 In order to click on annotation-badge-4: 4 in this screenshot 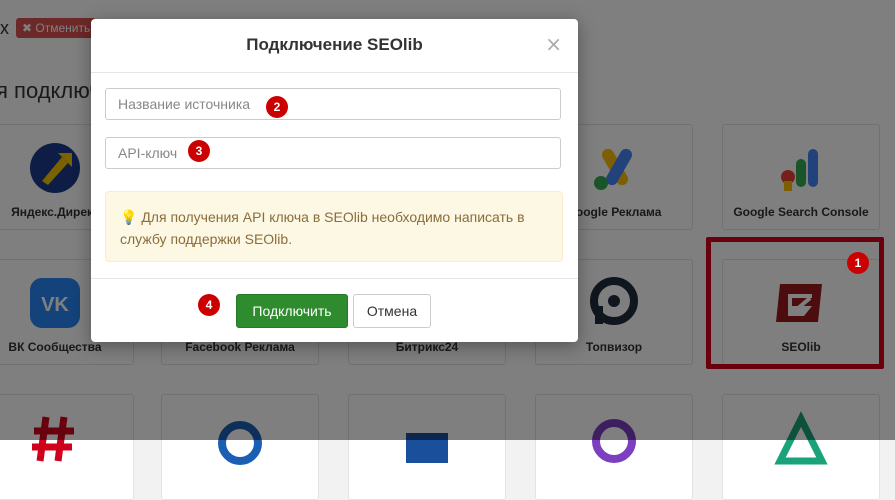, I will do `click(209, 305)`.